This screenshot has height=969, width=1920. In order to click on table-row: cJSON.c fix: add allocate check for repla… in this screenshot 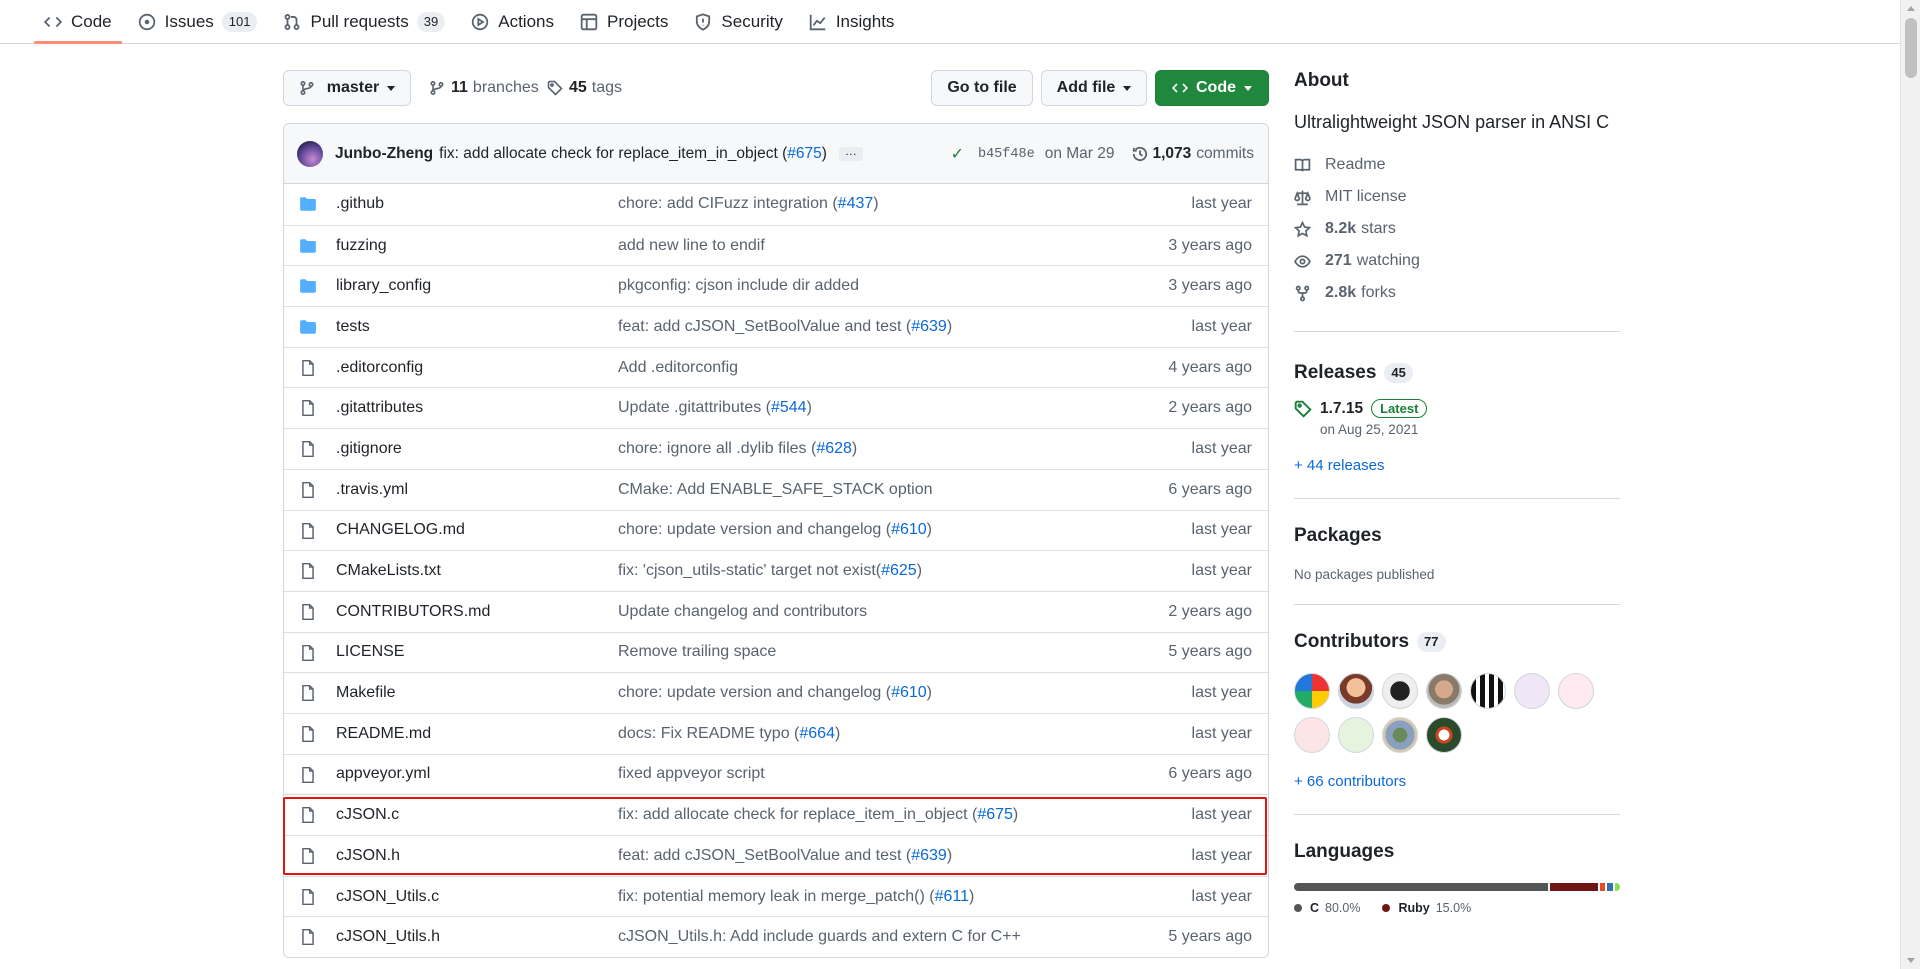, I will do `click(776, 814)`.